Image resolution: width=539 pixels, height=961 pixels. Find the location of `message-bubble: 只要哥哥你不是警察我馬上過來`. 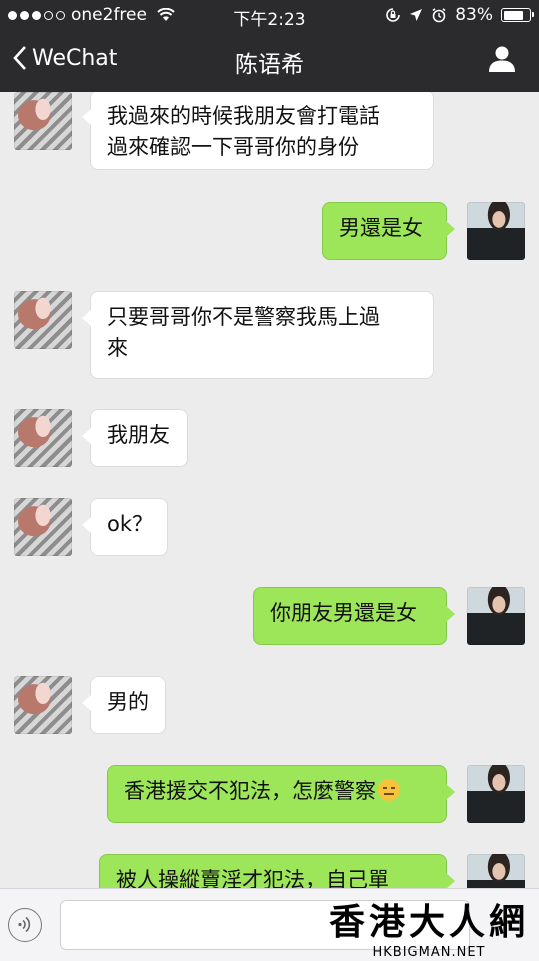

message-bubble: 只要哥哥你不是警察我馬上過來 is located at coordinates (258, 335).